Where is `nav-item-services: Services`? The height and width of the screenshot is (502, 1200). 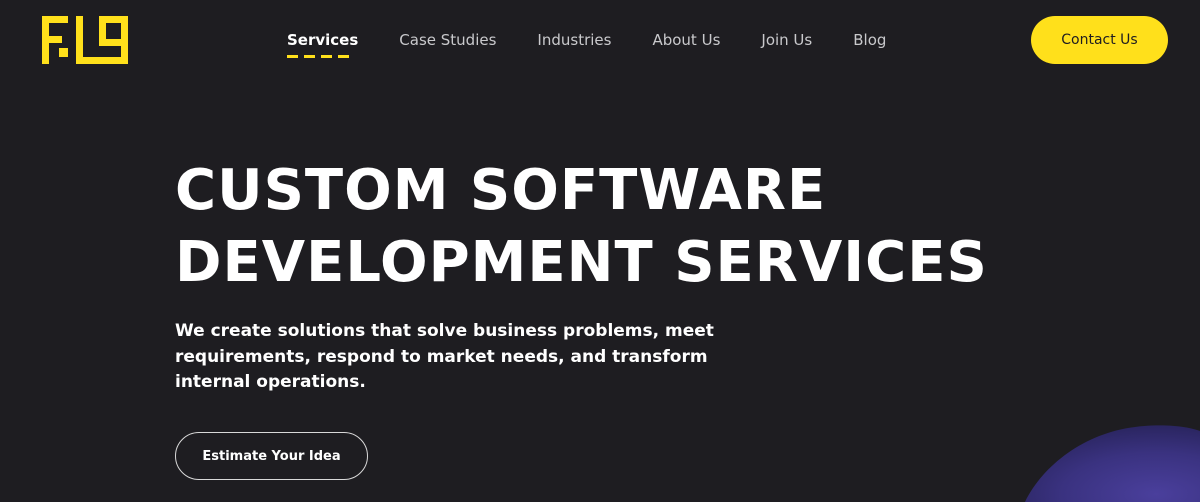
nav-item-services: Services is located at coordinates (323, 43).